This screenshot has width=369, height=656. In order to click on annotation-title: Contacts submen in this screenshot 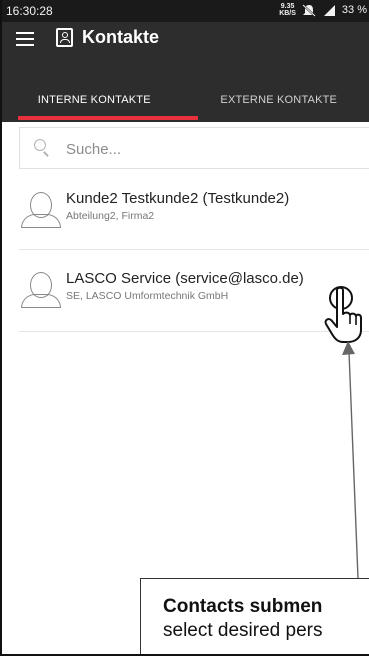, I will do `click(243, 606)`.